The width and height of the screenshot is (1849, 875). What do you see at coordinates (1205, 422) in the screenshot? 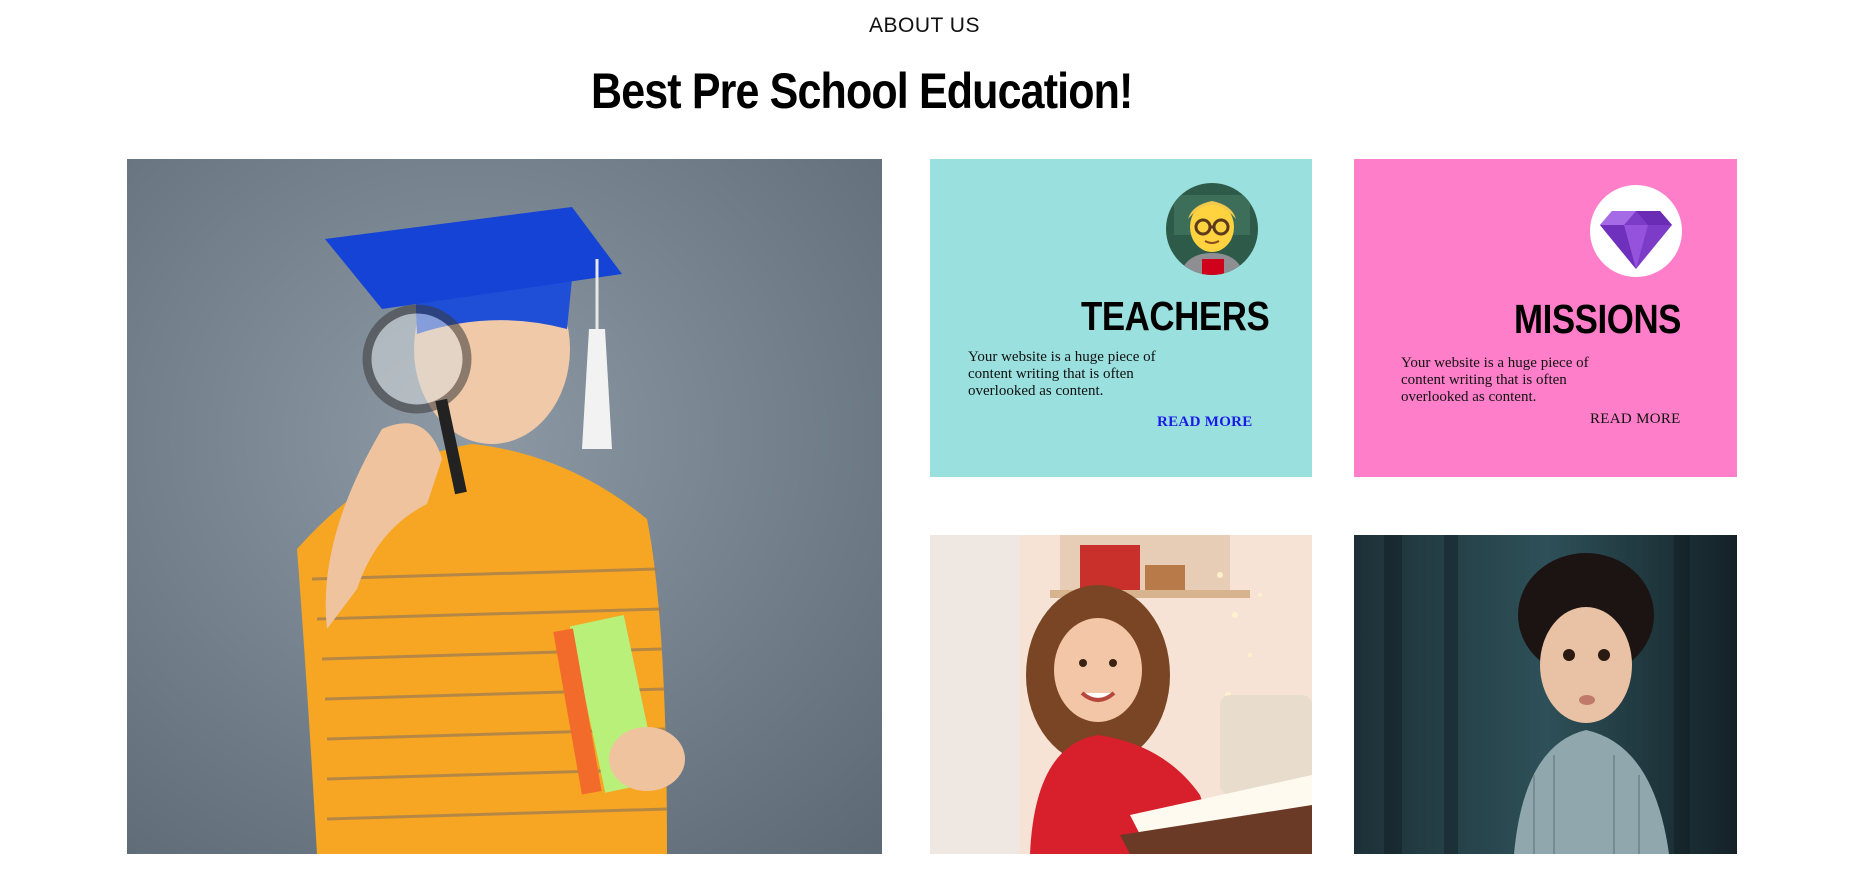
I see `teachers-read-more-link: READ MORE` at bounding box center [1205, 422].